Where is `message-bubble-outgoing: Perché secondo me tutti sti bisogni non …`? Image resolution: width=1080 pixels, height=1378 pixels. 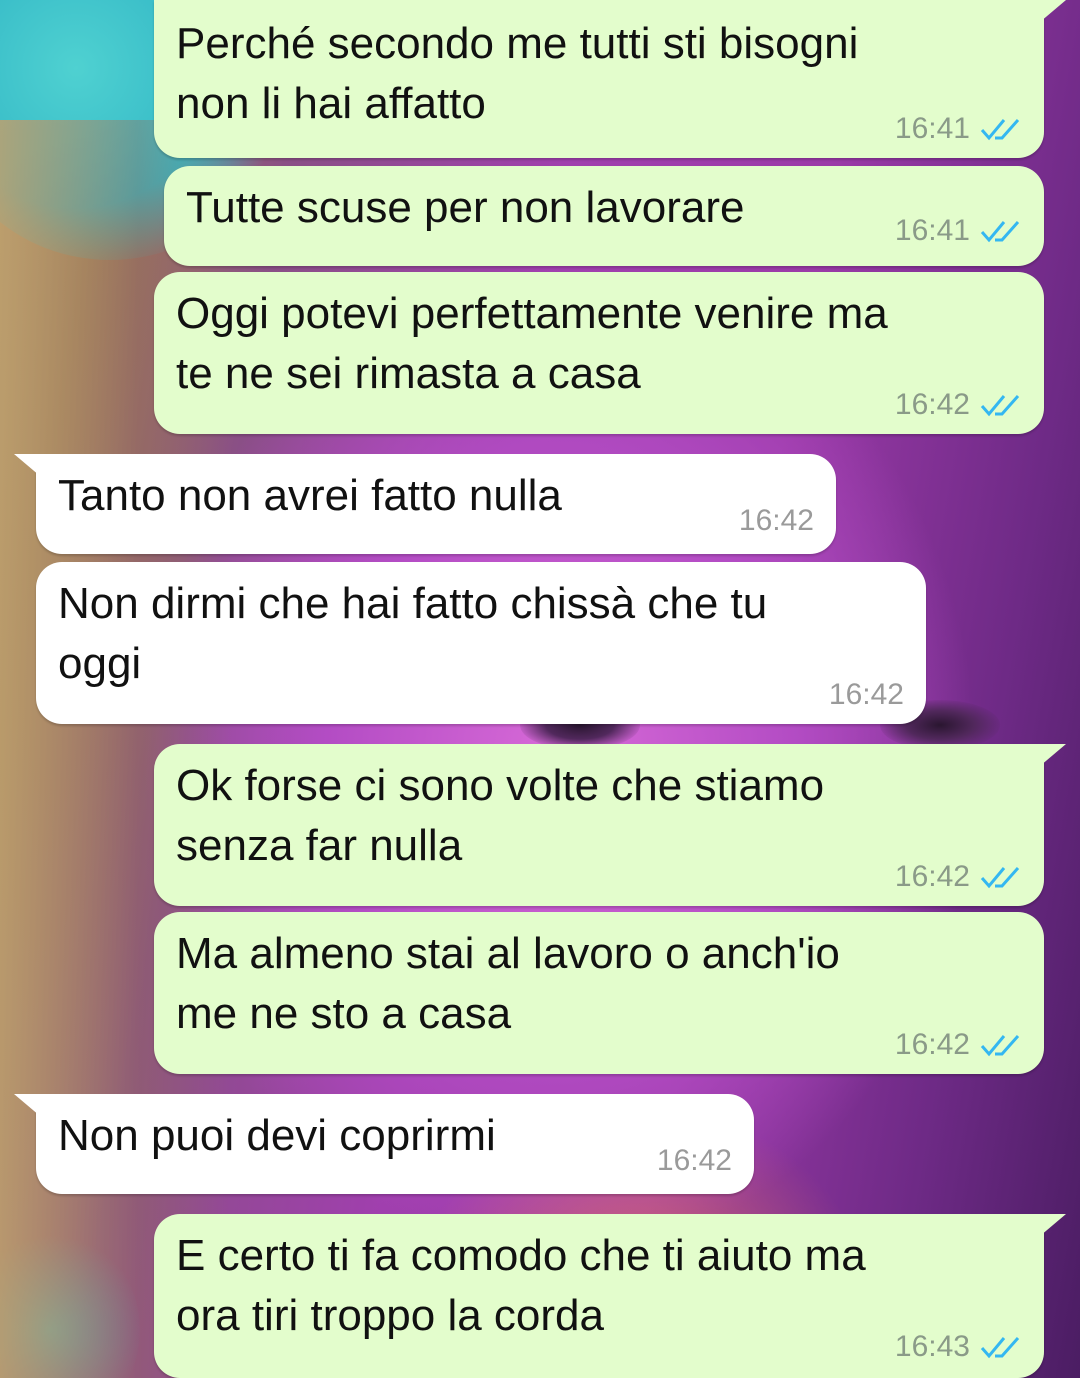
message-bubble-outgoing: Perché secondo me tutti sti bisogni non … is located at coordinates (610, 79).